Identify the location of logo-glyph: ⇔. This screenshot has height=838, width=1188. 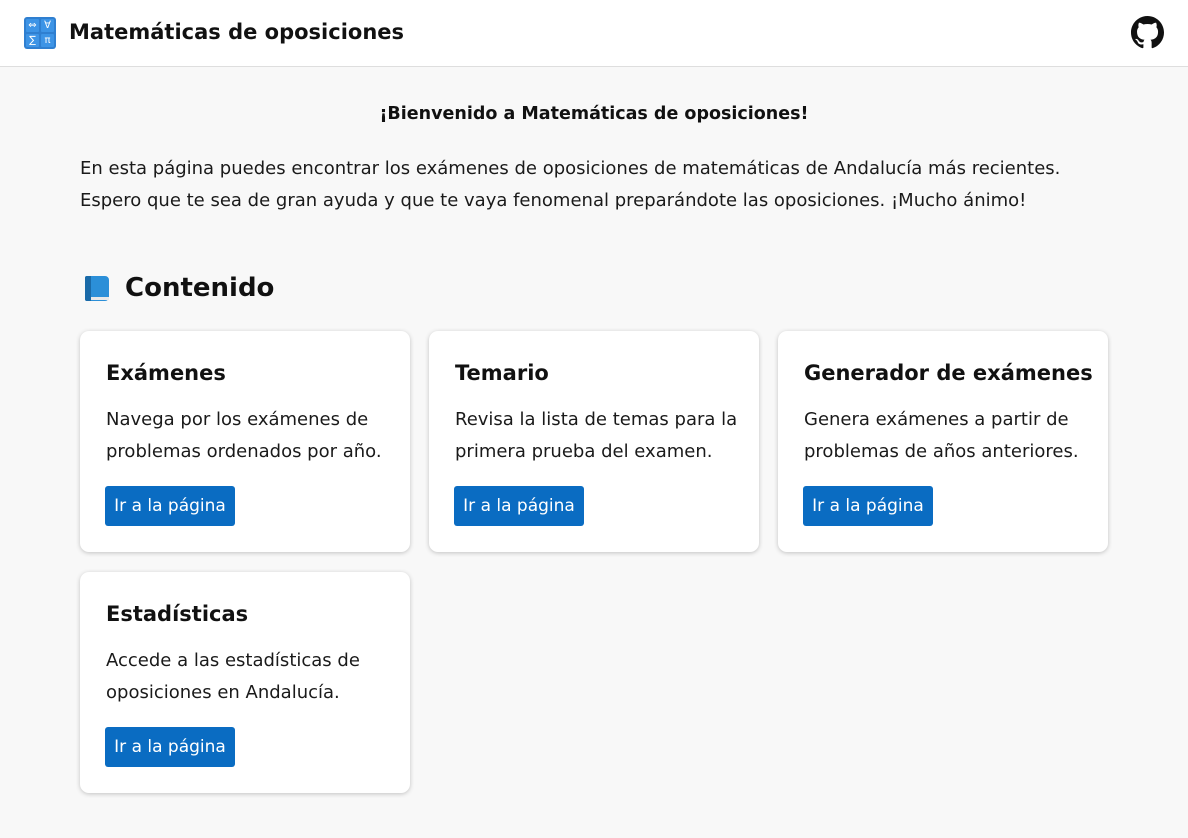
(32, 25).